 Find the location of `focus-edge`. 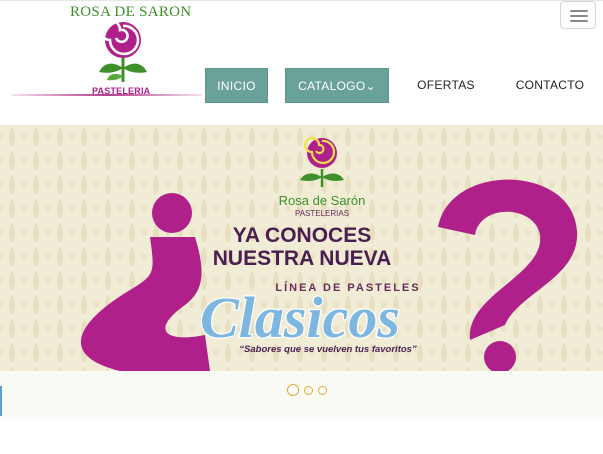

focus-edge is located at coordinates (1, 401).